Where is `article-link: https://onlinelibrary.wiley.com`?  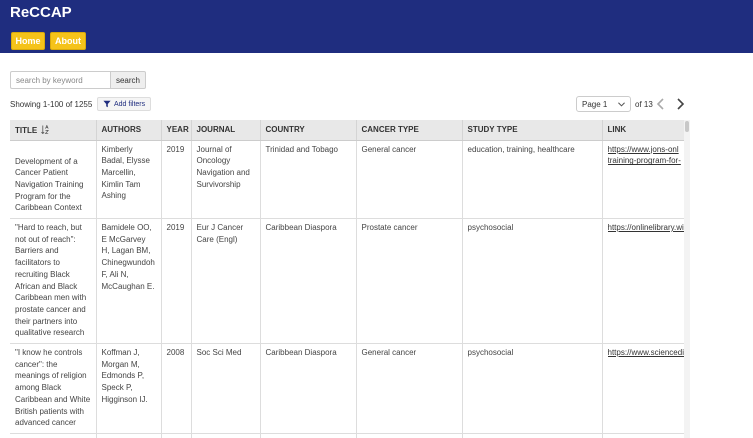 article-link: https://onlinelibrary.wiley.com is located at coordinates (646, 228).